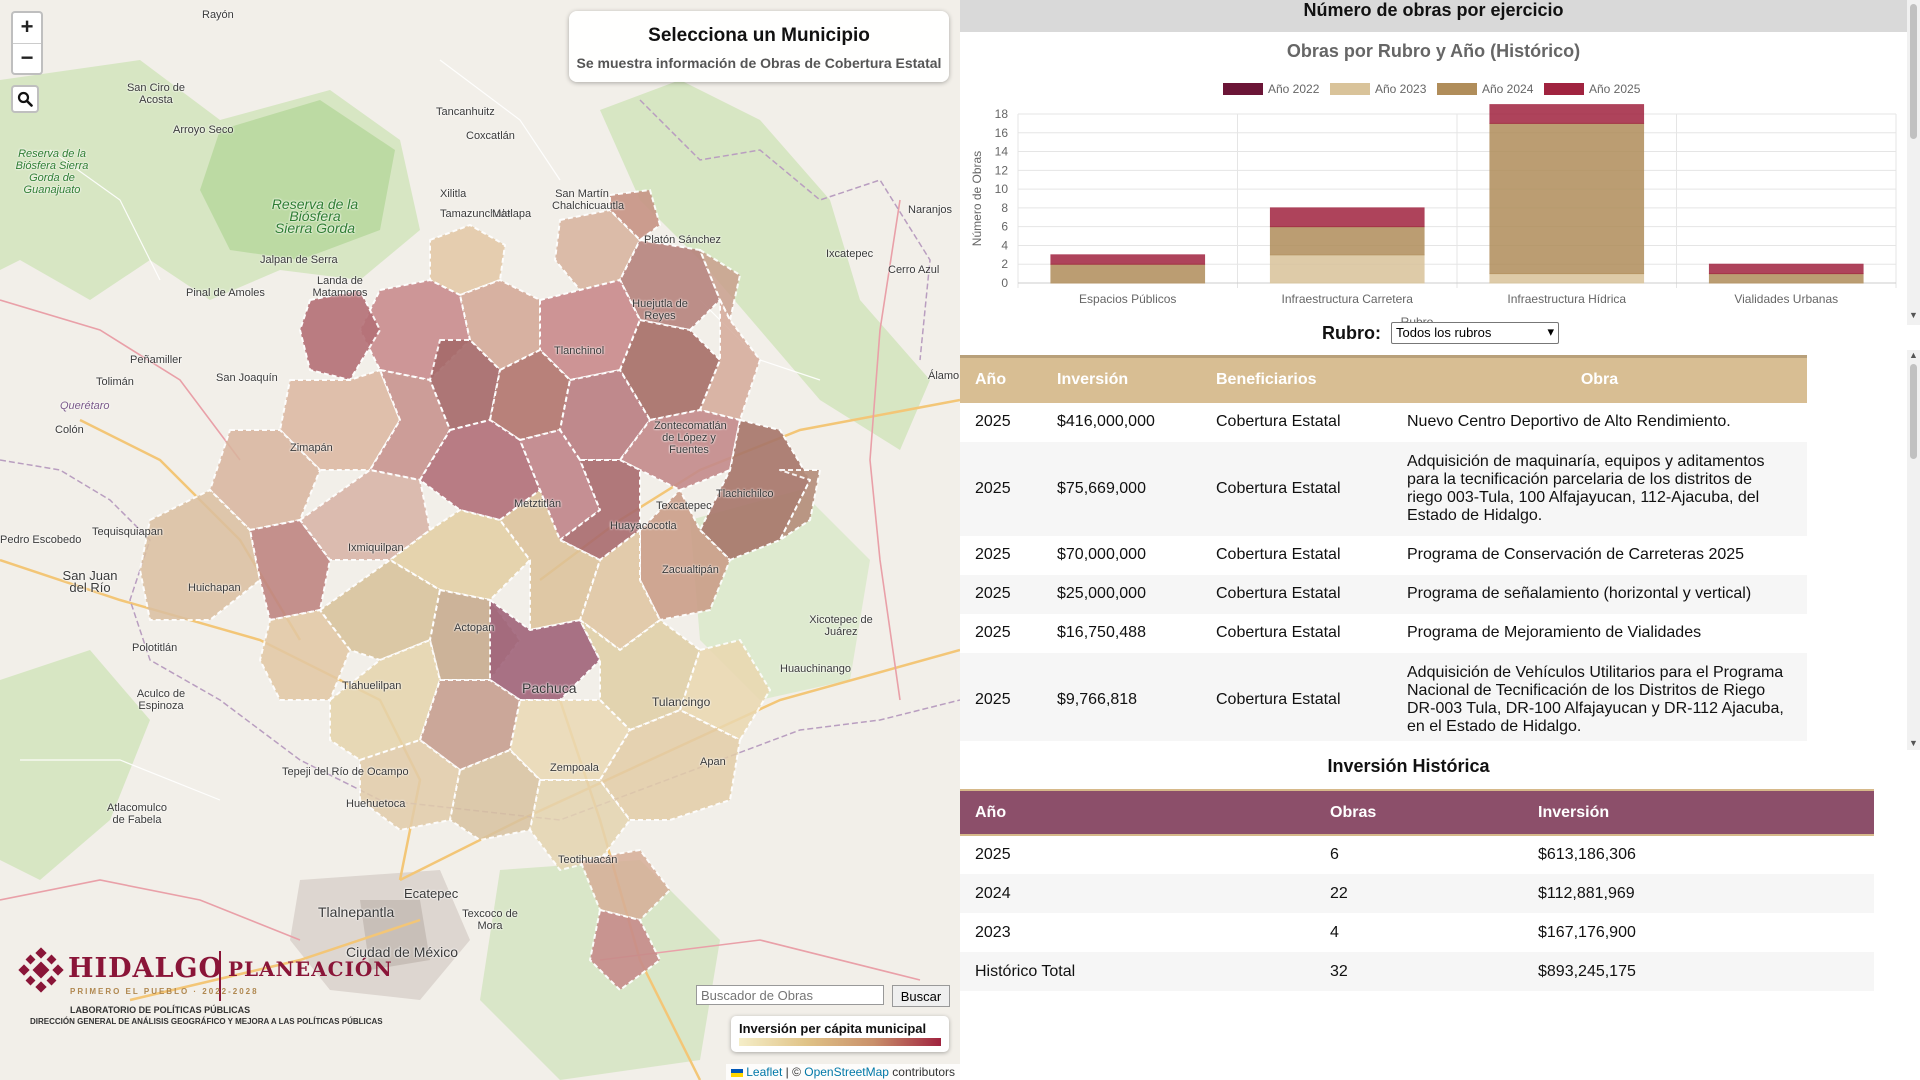 The height and width of the screenshot is (1080, 1920). I want to click on place-label: Actopan, so click(474, 628).